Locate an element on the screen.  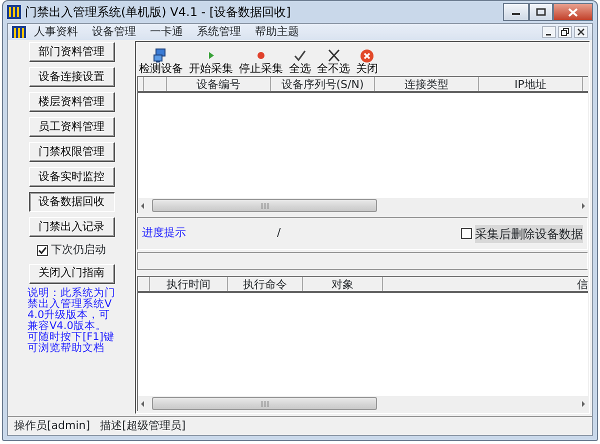
maximize-button is located at coordinates (541, 12).